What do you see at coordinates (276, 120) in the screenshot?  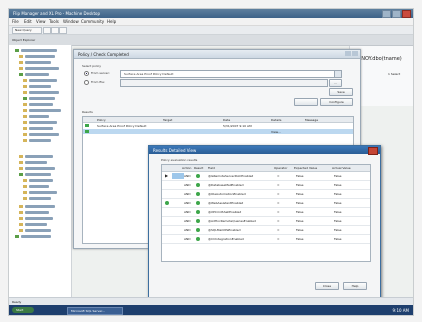 I see `col-details: Details` at bounding box center [276, 120].